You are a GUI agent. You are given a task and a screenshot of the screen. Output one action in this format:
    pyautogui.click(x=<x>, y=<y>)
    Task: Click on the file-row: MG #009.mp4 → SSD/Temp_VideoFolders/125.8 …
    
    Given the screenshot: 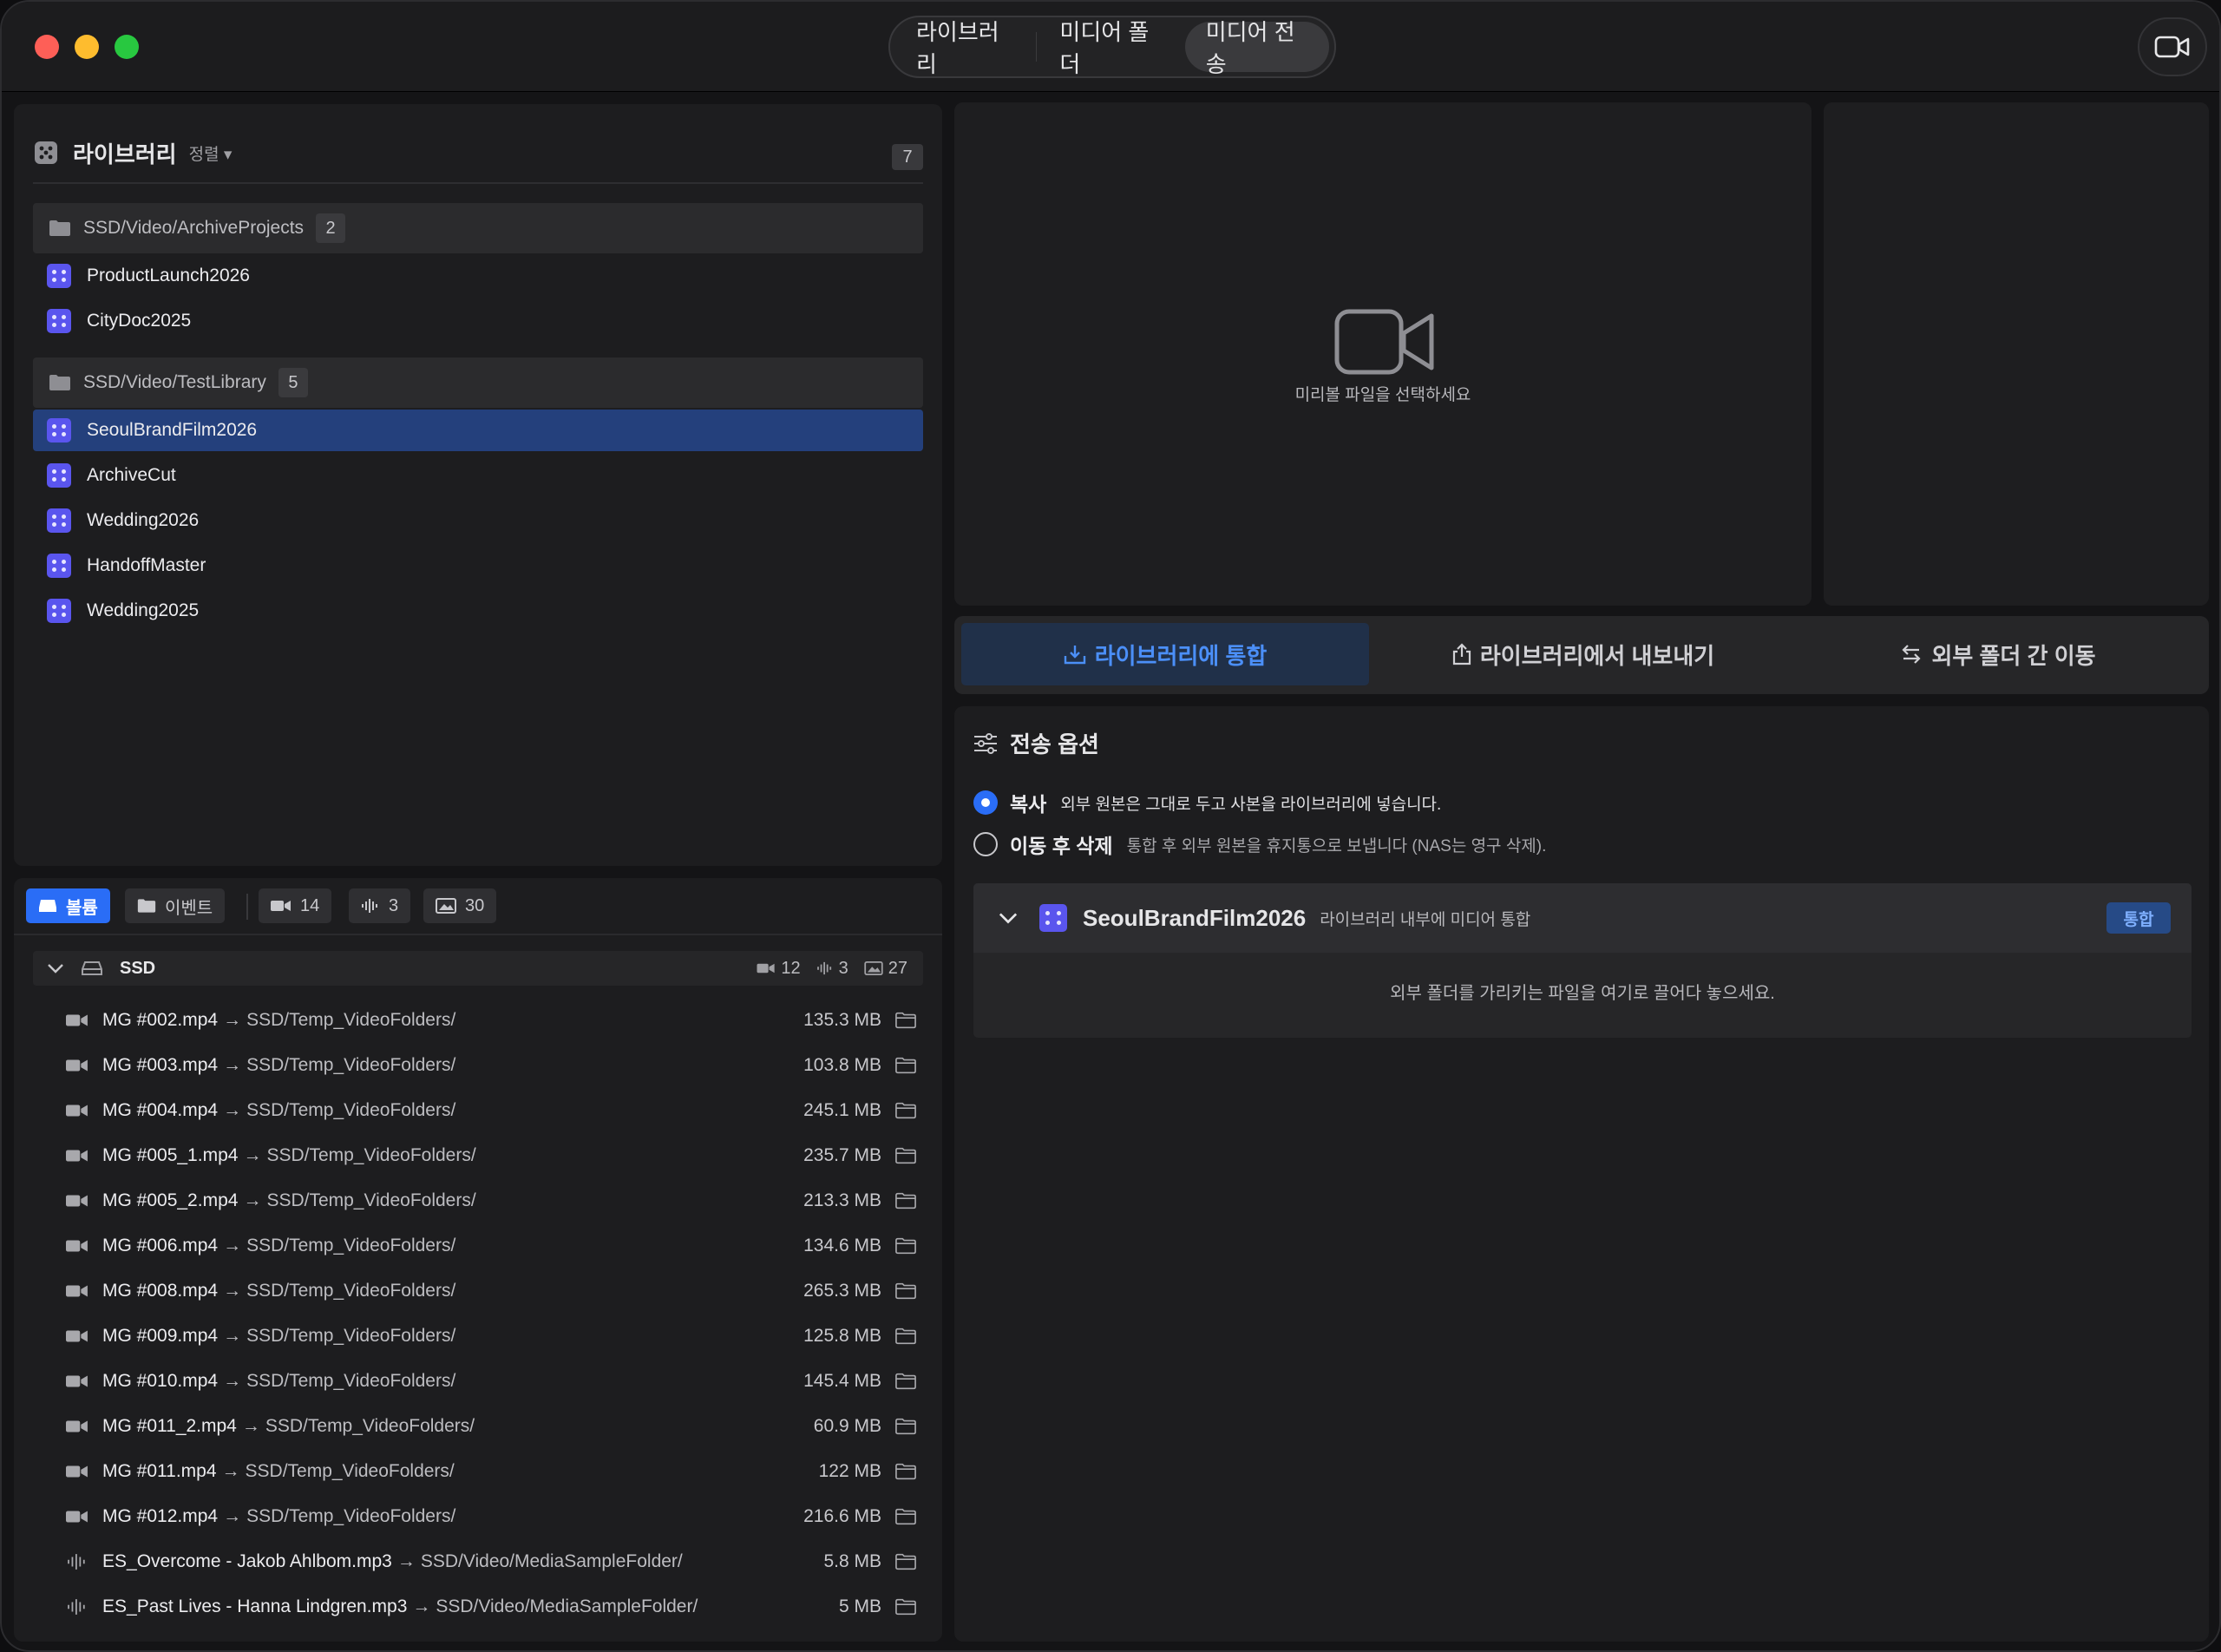 What is the action you would take?
    pyautogui.click(x=496, y=1337)
    